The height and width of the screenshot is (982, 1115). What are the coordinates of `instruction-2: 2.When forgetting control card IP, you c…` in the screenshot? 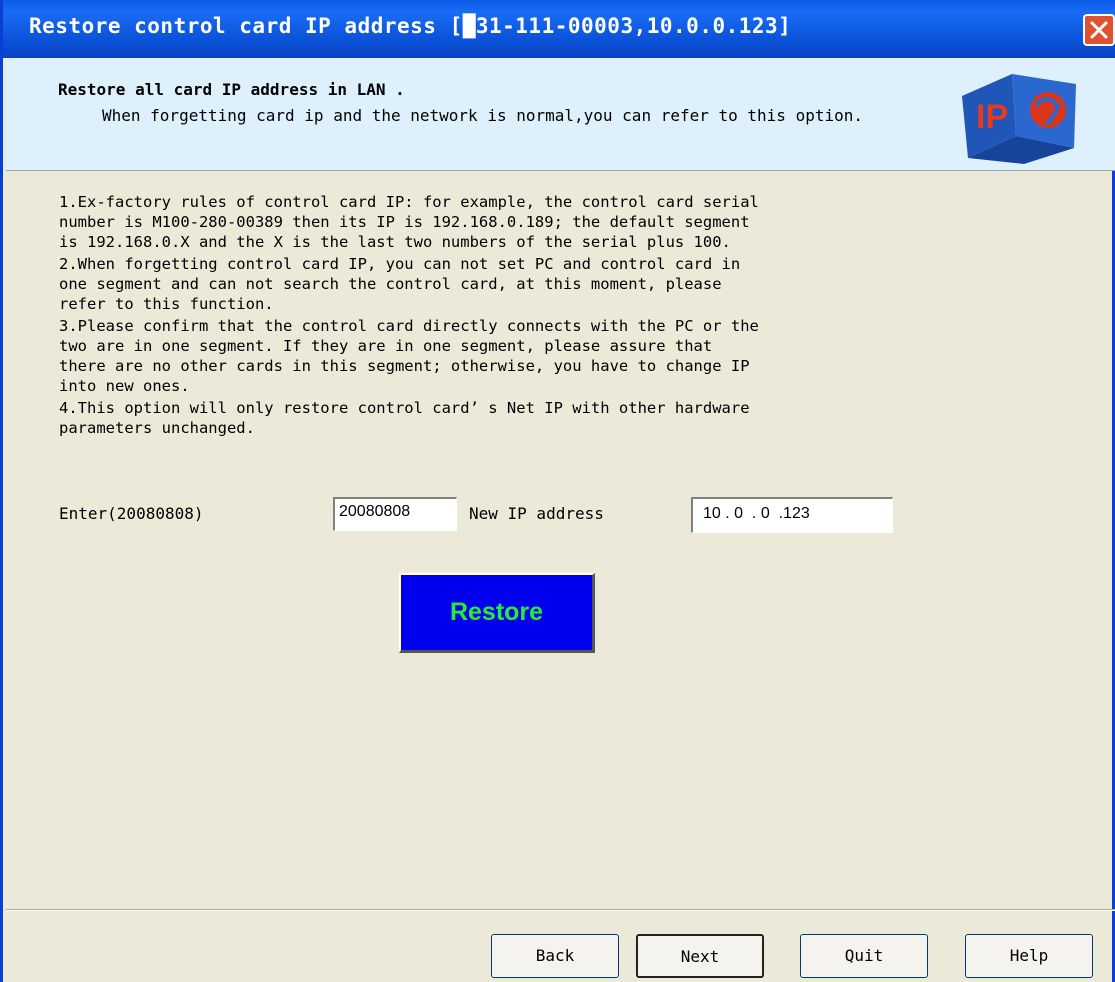 It's located at (400, 284).